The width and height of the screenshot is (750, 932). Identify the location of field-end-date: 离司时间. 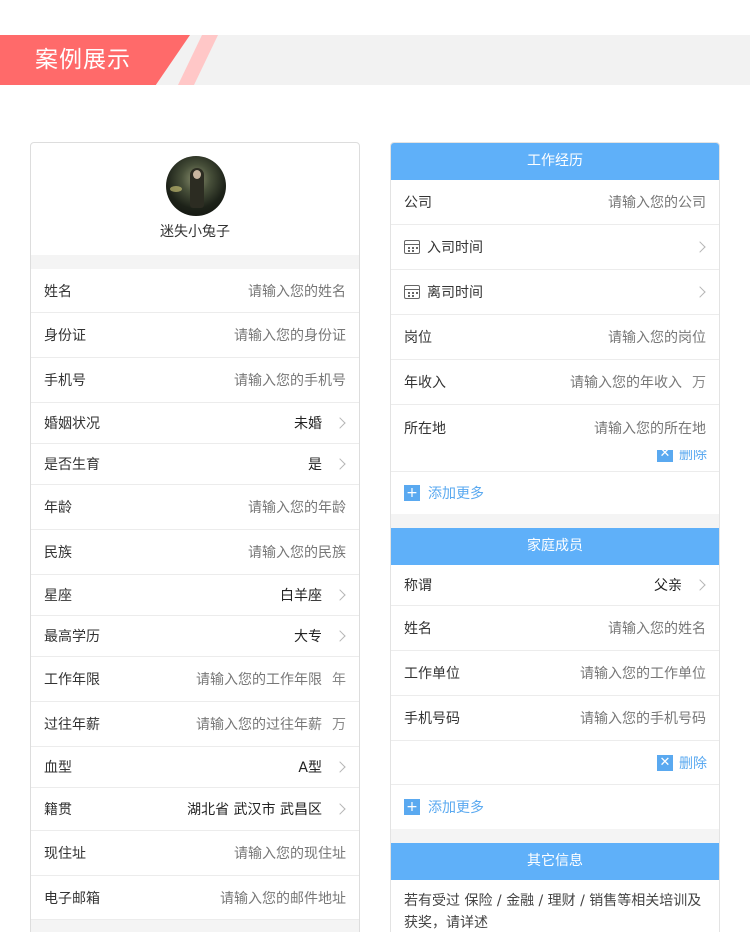
(555, 292).